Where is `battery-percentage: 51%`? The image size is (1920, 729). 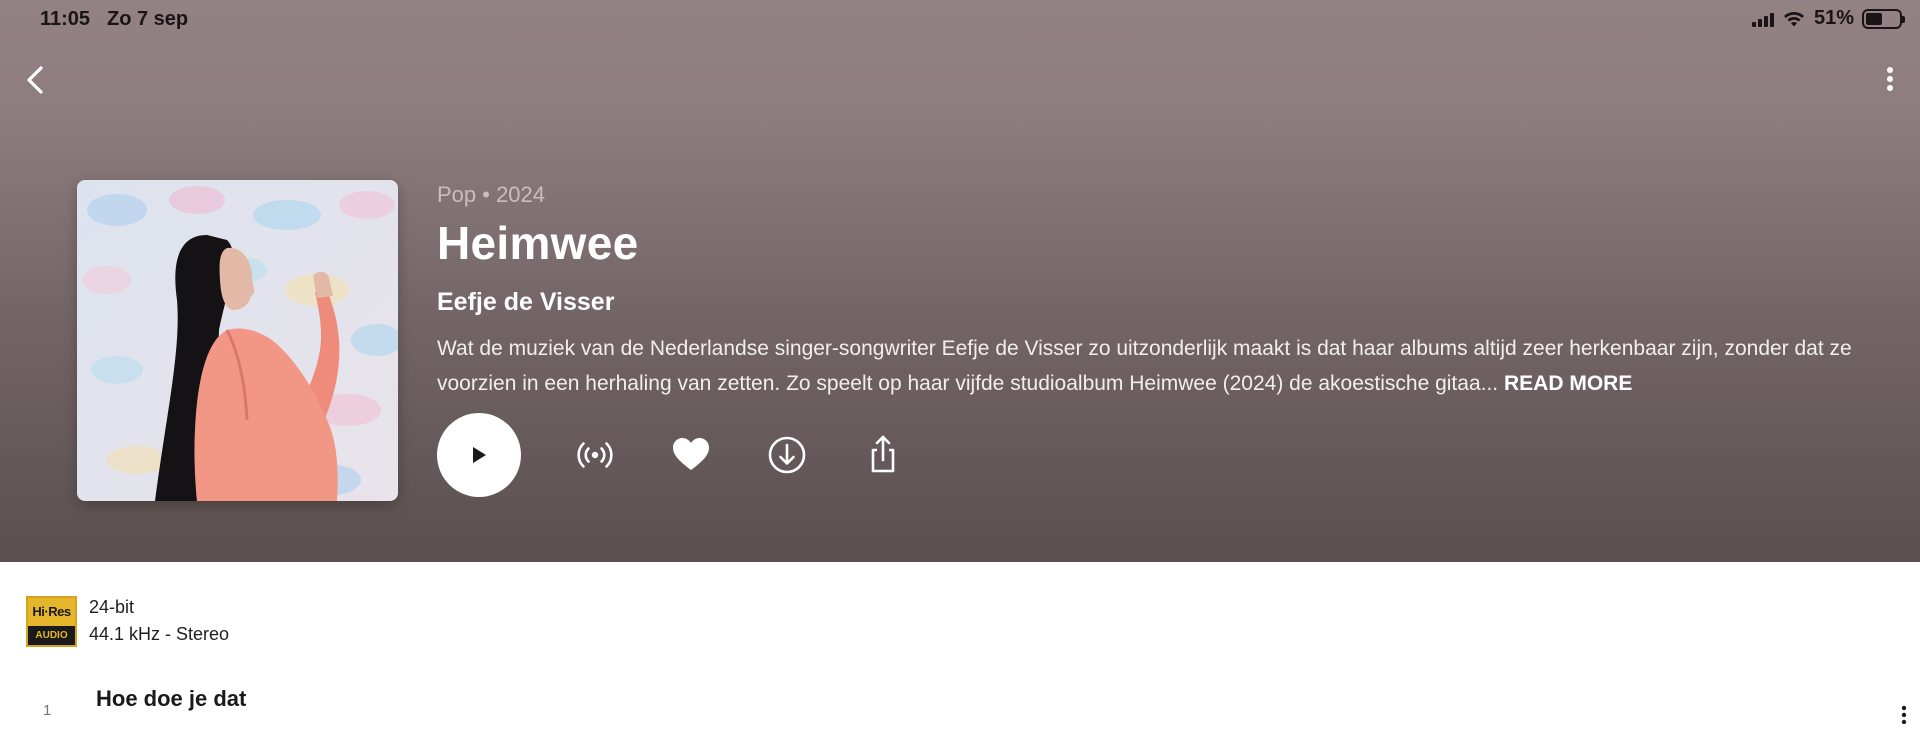
battery-percentage: 51% is located at coordinates (1833, 18).